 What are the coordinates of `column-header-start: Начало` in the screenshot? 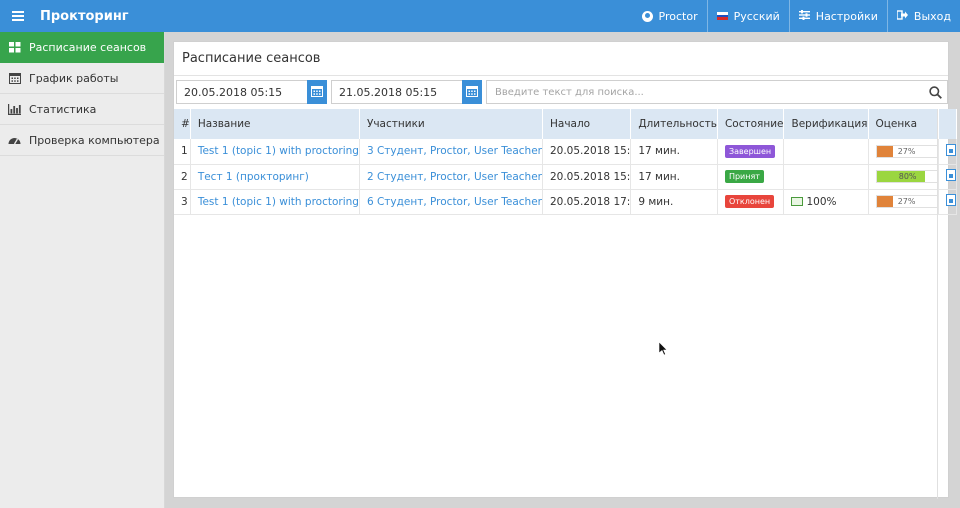 It's located at (587, 124).